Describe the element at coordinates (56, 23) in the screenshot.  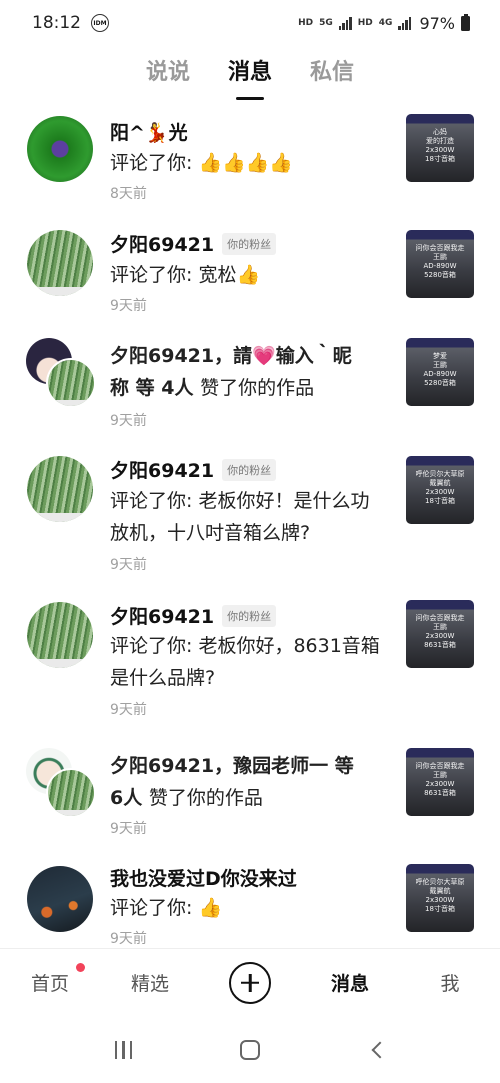
I see `status-time: 18:12` at that location.